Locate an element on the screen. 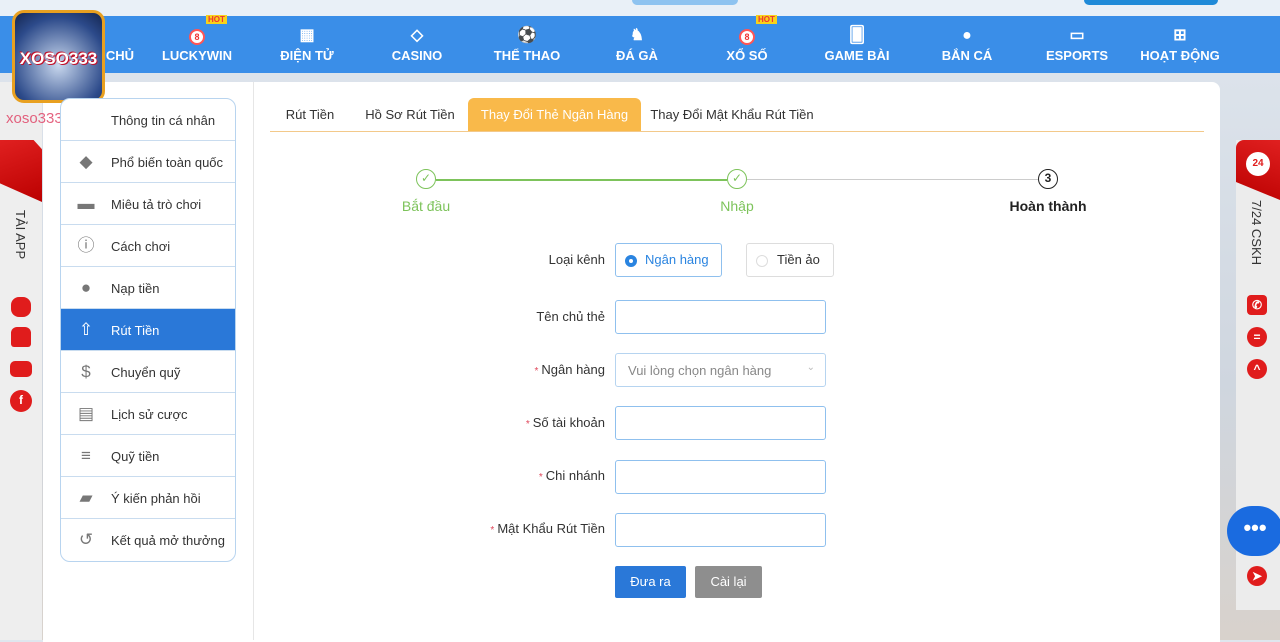 This screenshot has width=1280, height=642. sidebar-item-label: Phổ biến toàn quốc is located at coordinates (167, 162).